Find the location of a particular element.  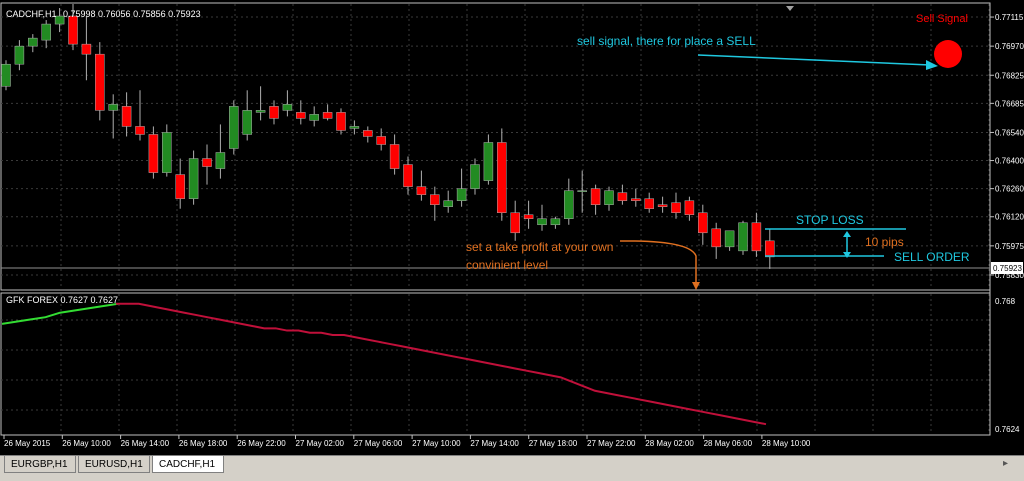

price-label: 0.77115 is located at coordinates (1009, 17).